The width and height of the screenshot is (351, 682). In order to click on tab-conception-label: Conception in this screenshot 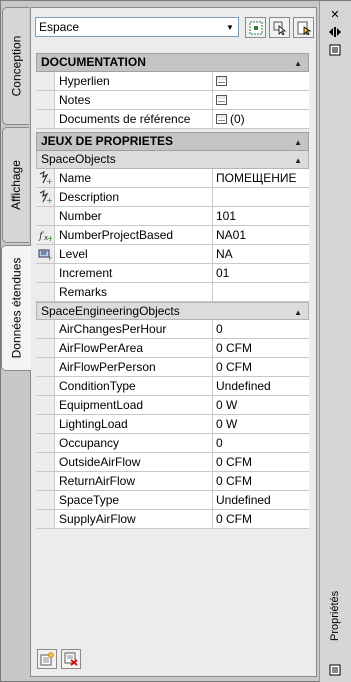, I will do `click(16, 66)`.